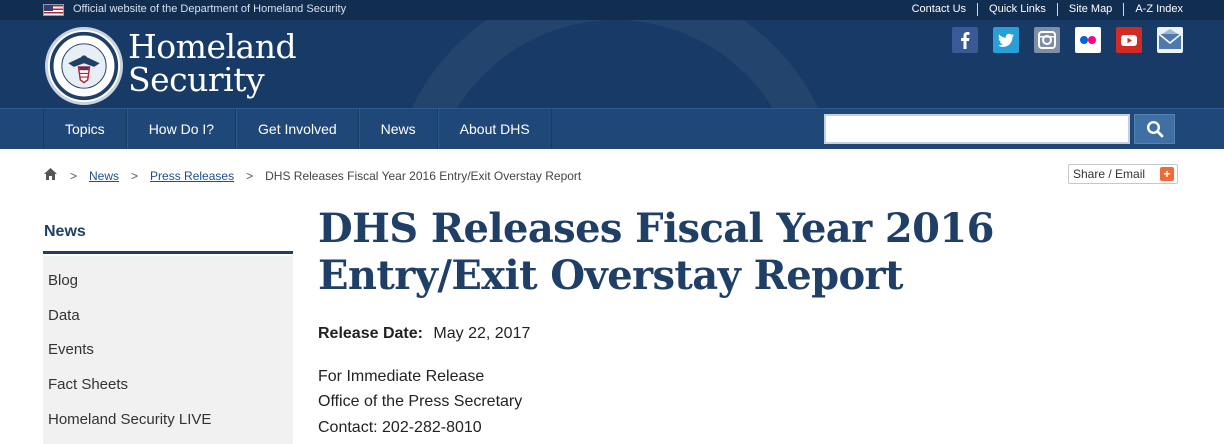  Describe the element at coordinates (965, 40) in the screenshot. I see `facebook-icon` at that location.